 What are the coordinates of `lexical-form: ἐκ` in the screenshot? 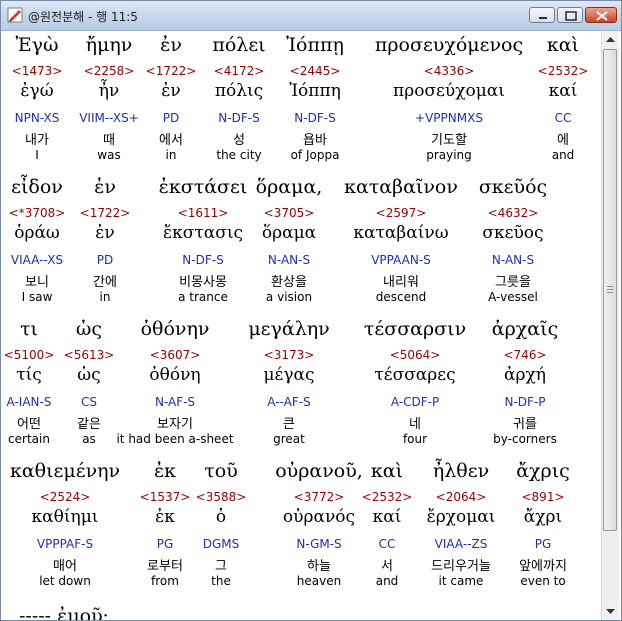 It's located at (165, 517).